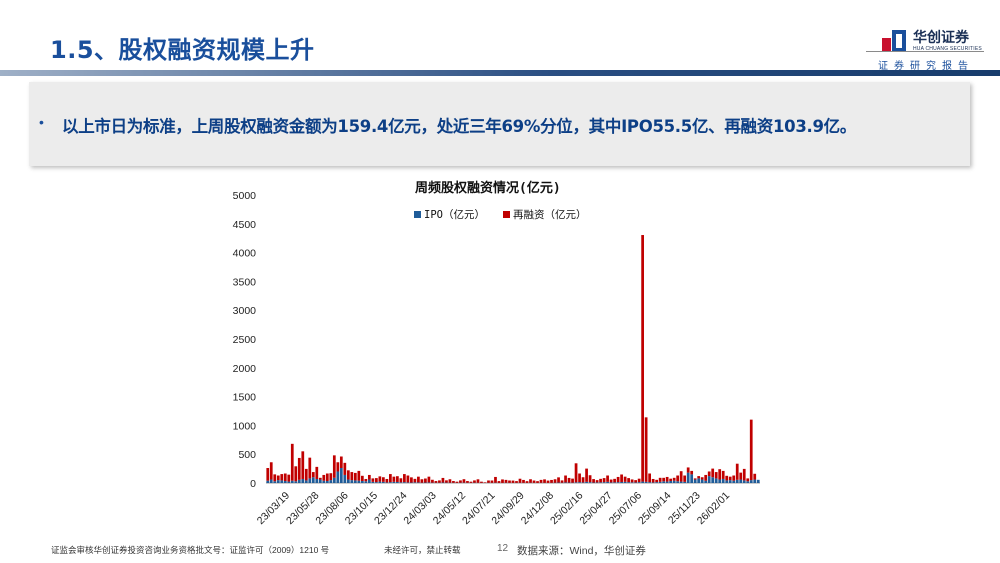 The width and height of the screenshot is (1000, 563). Describe the element at coordinates (245, 225) in the screenshot. I see `y-tick-label: 4500` at that location.